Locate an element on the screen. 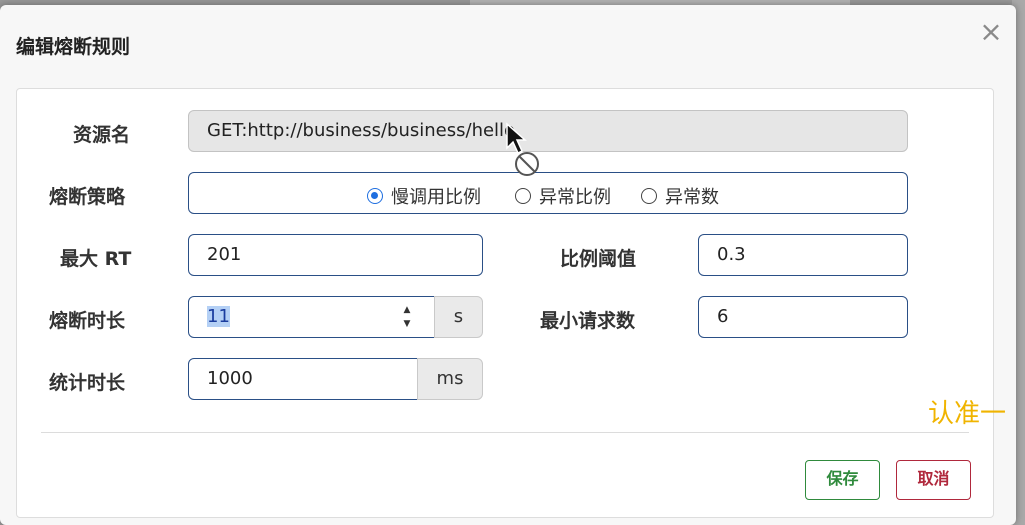  break-duration-unit: s is located at coordinates (458, 317).